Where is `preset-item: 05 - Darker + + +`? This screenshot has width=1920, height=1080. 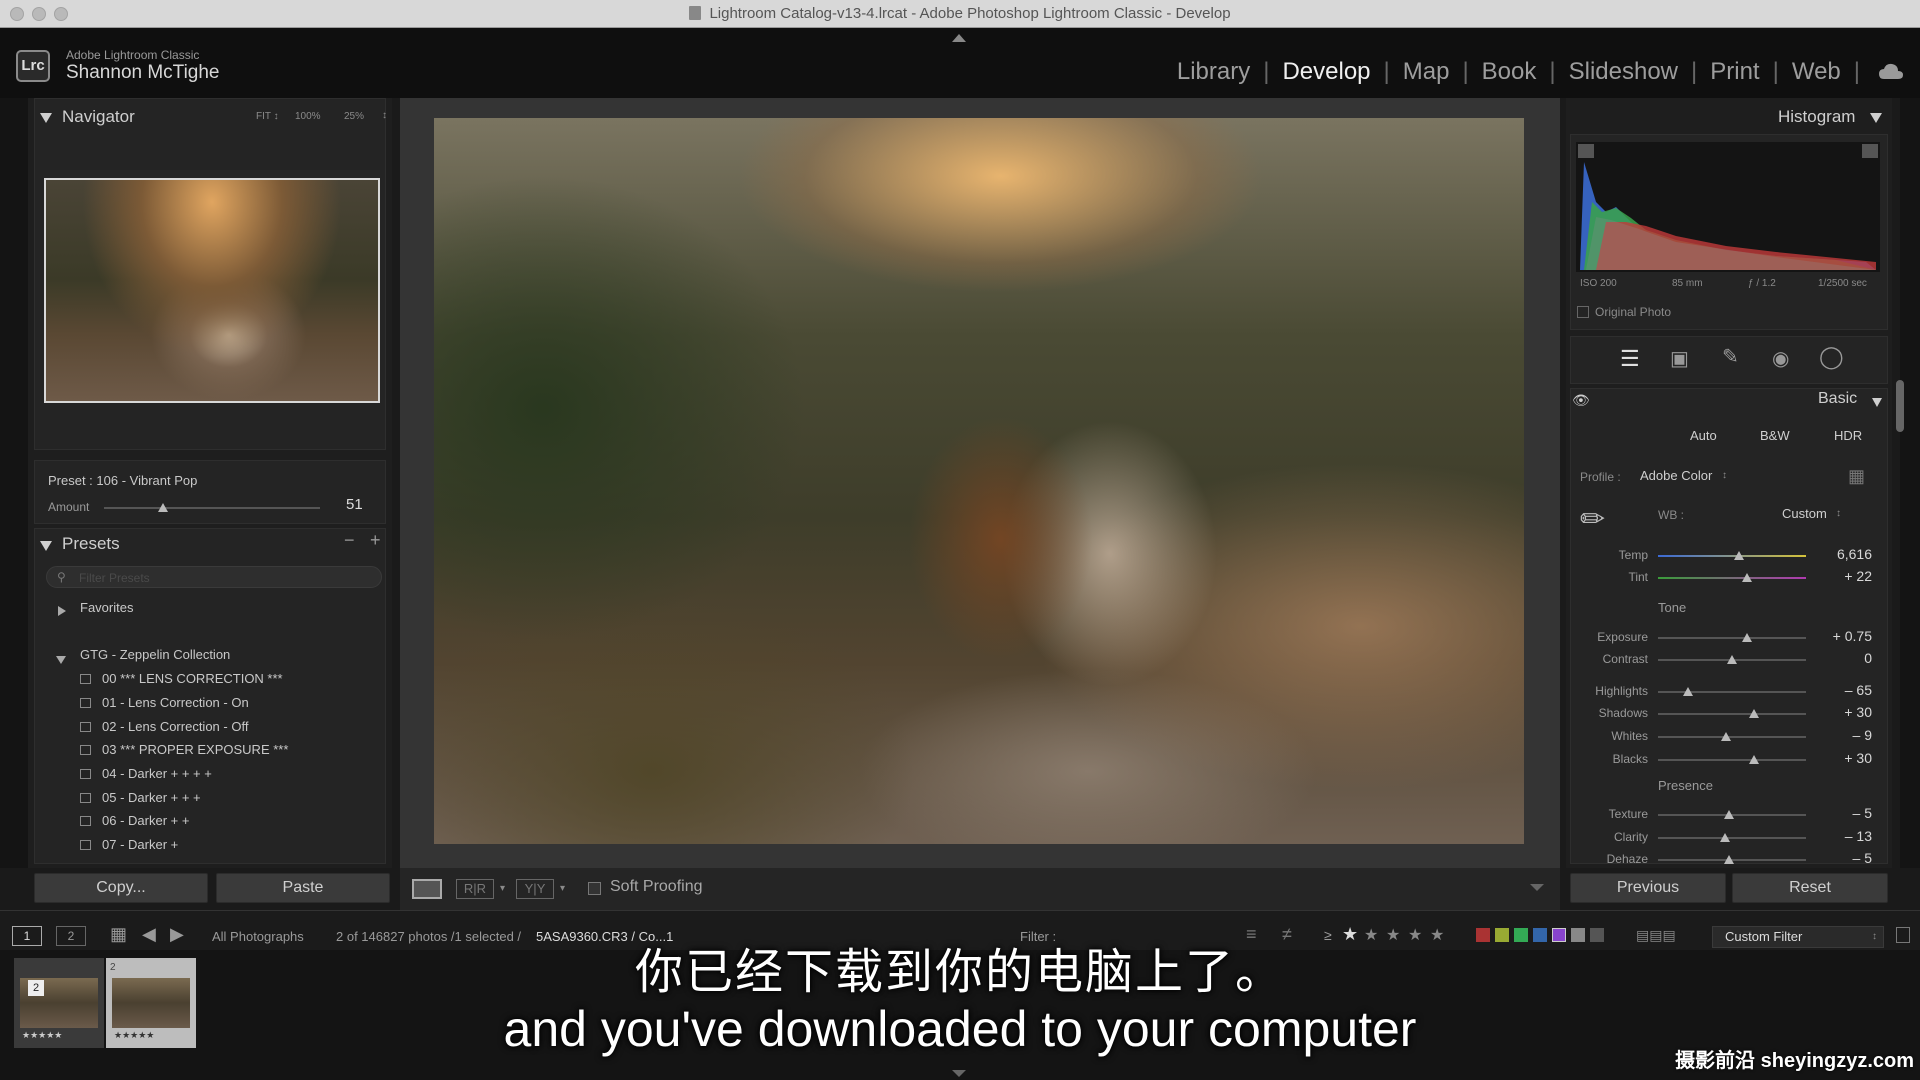 preset-item: 05 - Darker + + + is located at coordinates (140, 797).